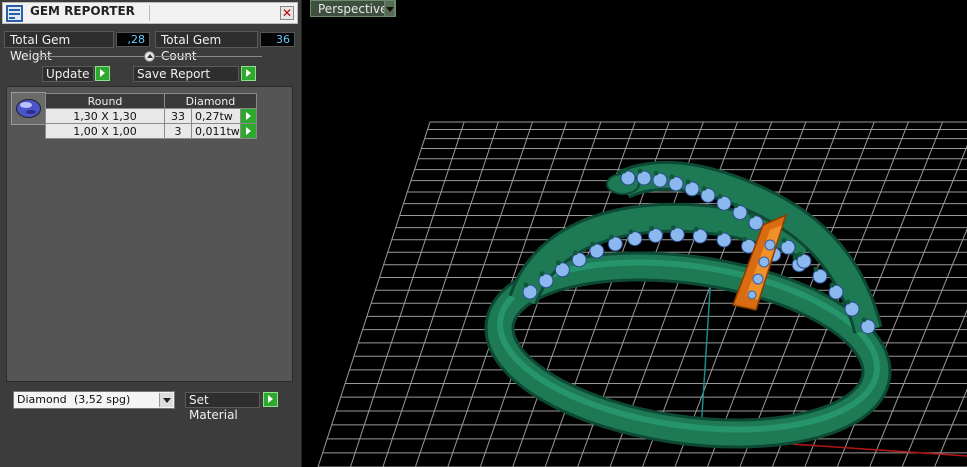 This screenshot has height=467, width=967. What do you see at coordinates (105, 101) in the screenshot?
I see `column-header-shape: Round` at bounding box center [105, 101].